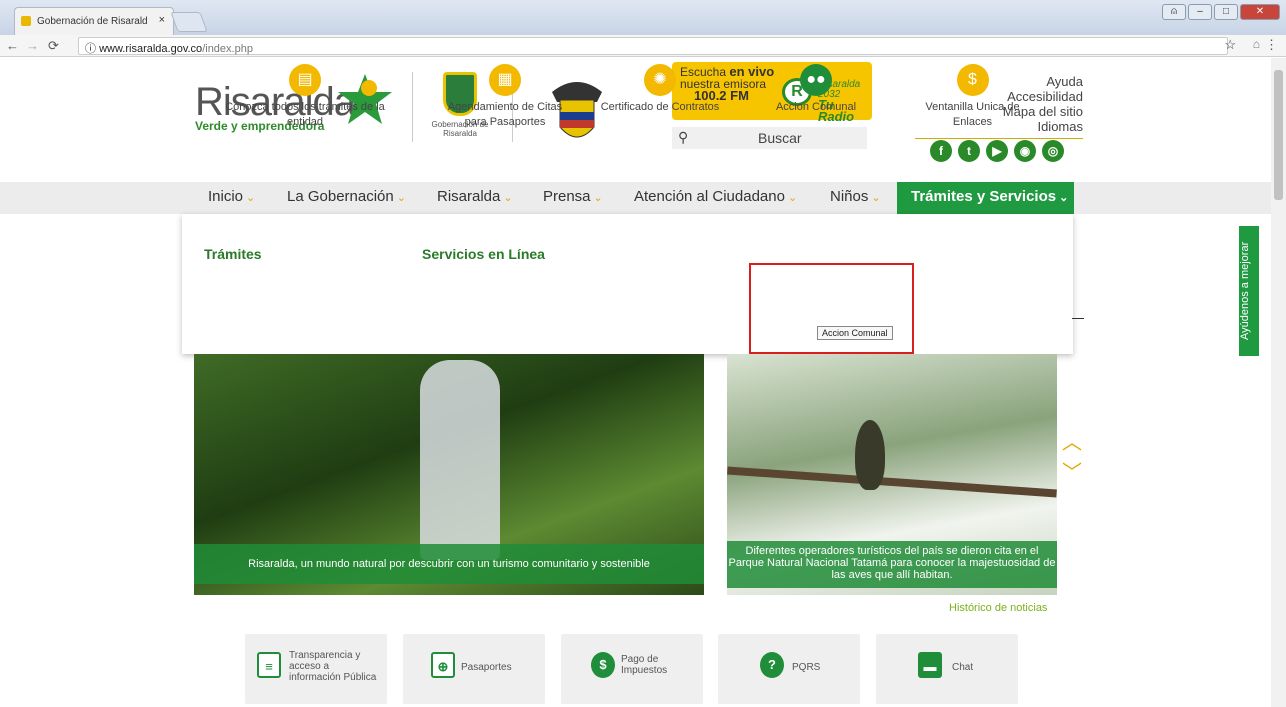 Image resolution: width=1286 pixels, height=707 pixels. What do you see at coordinates (972, 97) in the screenshot?
I see `service-ventanilla-unica: $ Ventanilla Unica de Enlaces` at bounding box center [972, 97].